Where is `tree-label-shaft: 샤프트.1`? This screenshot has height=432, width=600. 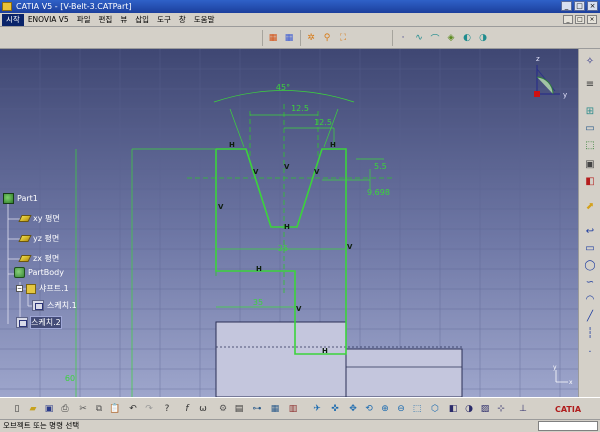
tree-label-shaft: 샤프트.1 is located at coordinates (54, 288).